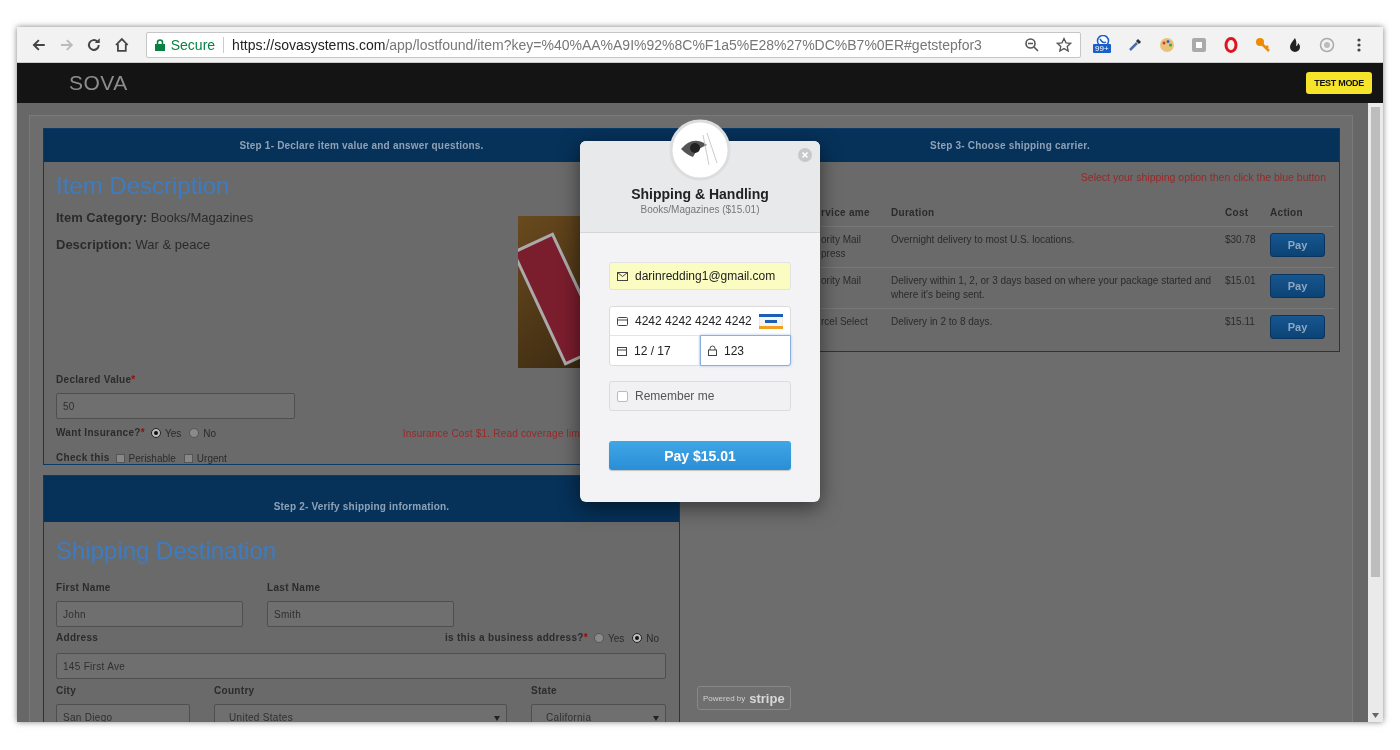 The height and width of the screenshot is (750, 1400). What do you see at coordinates (175, 406) in the screenshot?
I see `declared-value-field: 50` at bounding box center [175, 406].